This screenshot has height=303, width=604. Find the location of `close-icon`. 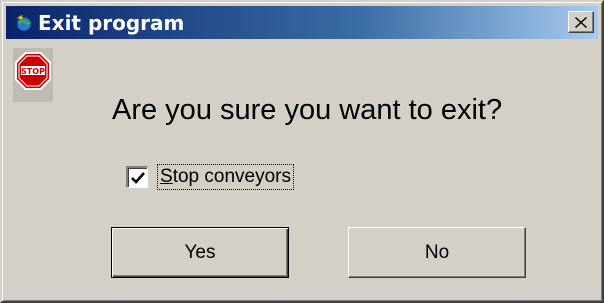

close-icon is located at coordinates (581, 22).